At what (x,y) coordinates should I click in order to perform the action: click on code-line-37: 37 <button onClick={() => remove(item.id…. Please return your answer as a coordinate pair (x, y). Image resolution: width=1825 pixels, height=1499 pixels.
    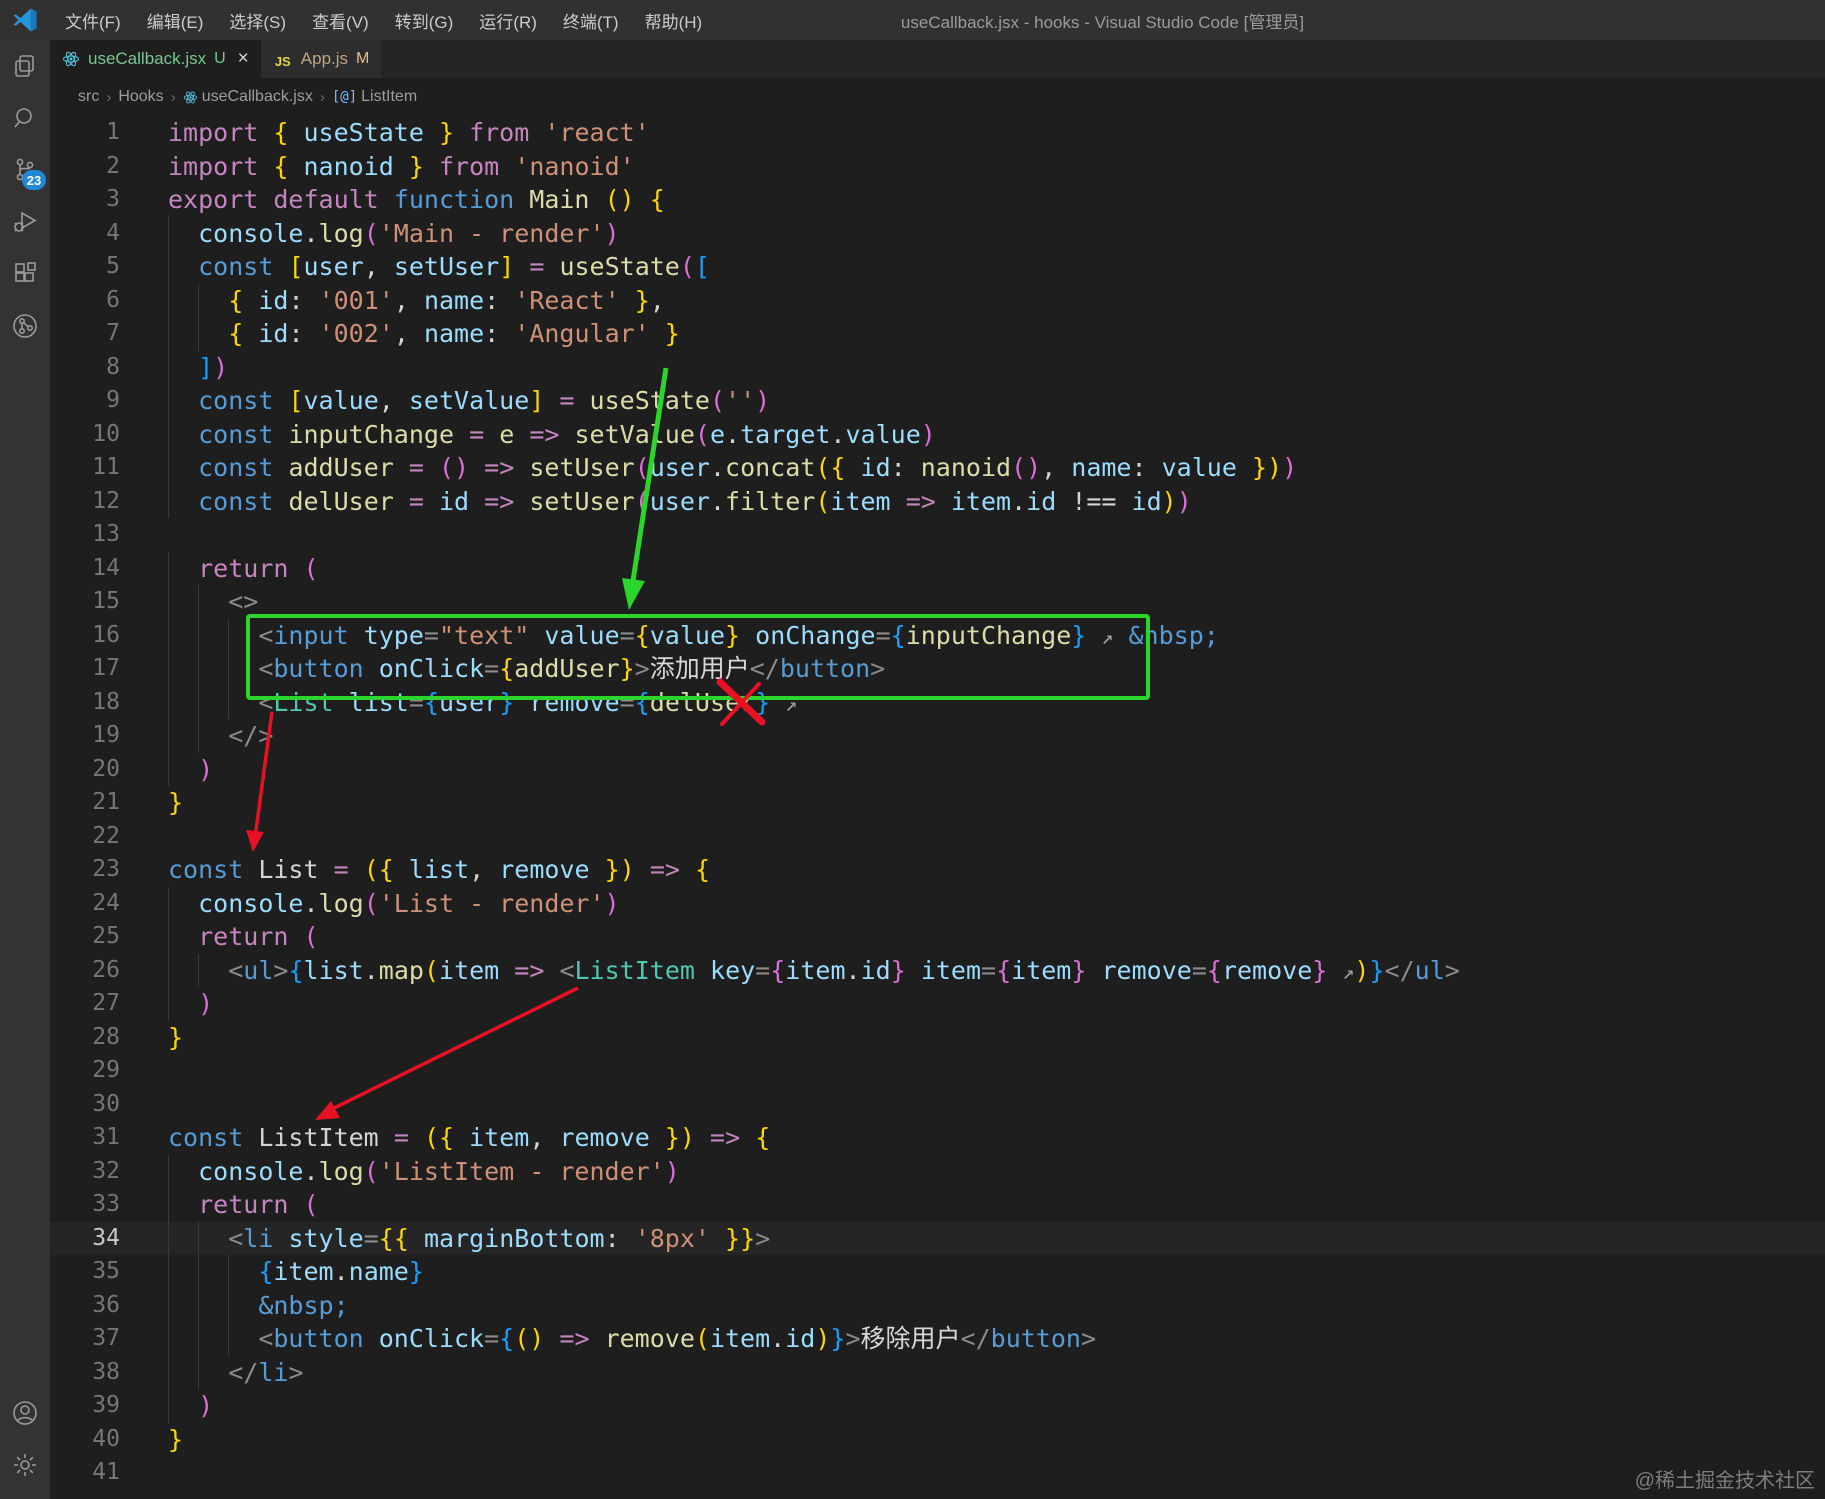
    Looking at the image, I should click on (937, 1339).